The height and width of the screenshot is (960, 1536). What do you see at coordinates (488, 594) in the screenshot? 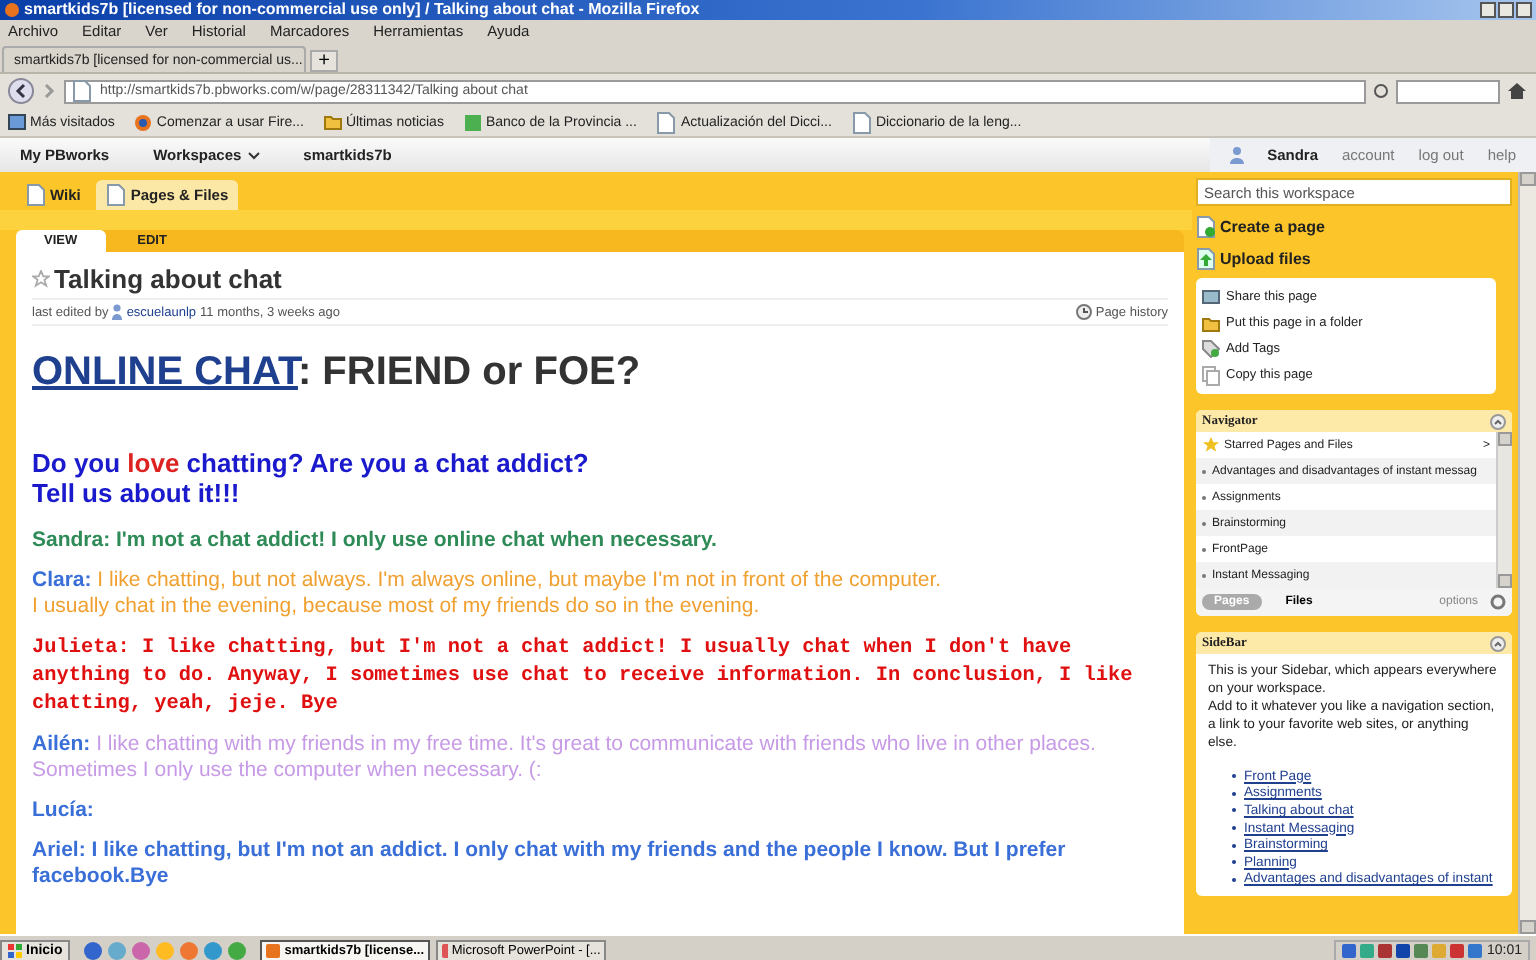
I see `comment-text: Clara: I like chatting, but not always. I'm always online, but maybe I'm not in front of the computer. I usually chat in the evening, because most of my friends do so in the evening.` at bounding box center [488, 594].